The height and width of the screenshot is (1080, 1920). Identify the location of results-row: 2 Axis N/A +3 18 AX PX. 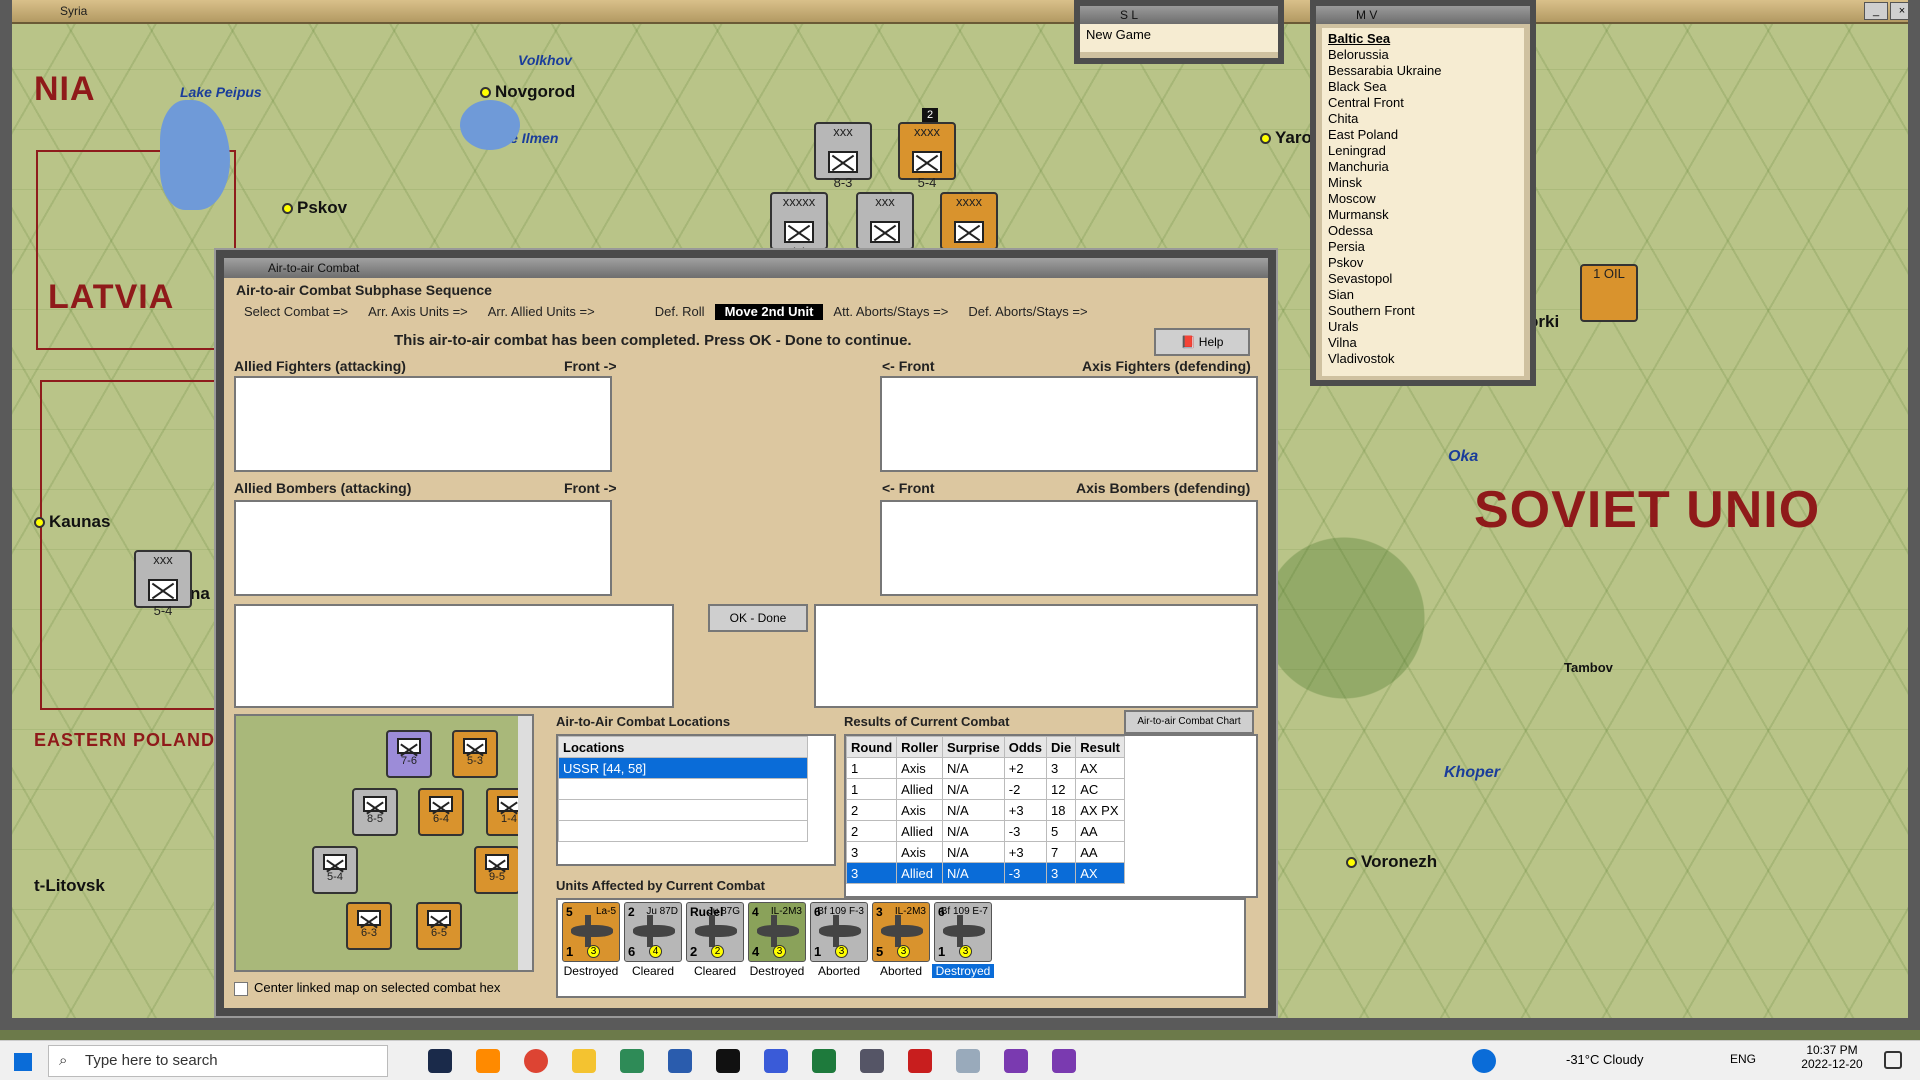
(985, 810).